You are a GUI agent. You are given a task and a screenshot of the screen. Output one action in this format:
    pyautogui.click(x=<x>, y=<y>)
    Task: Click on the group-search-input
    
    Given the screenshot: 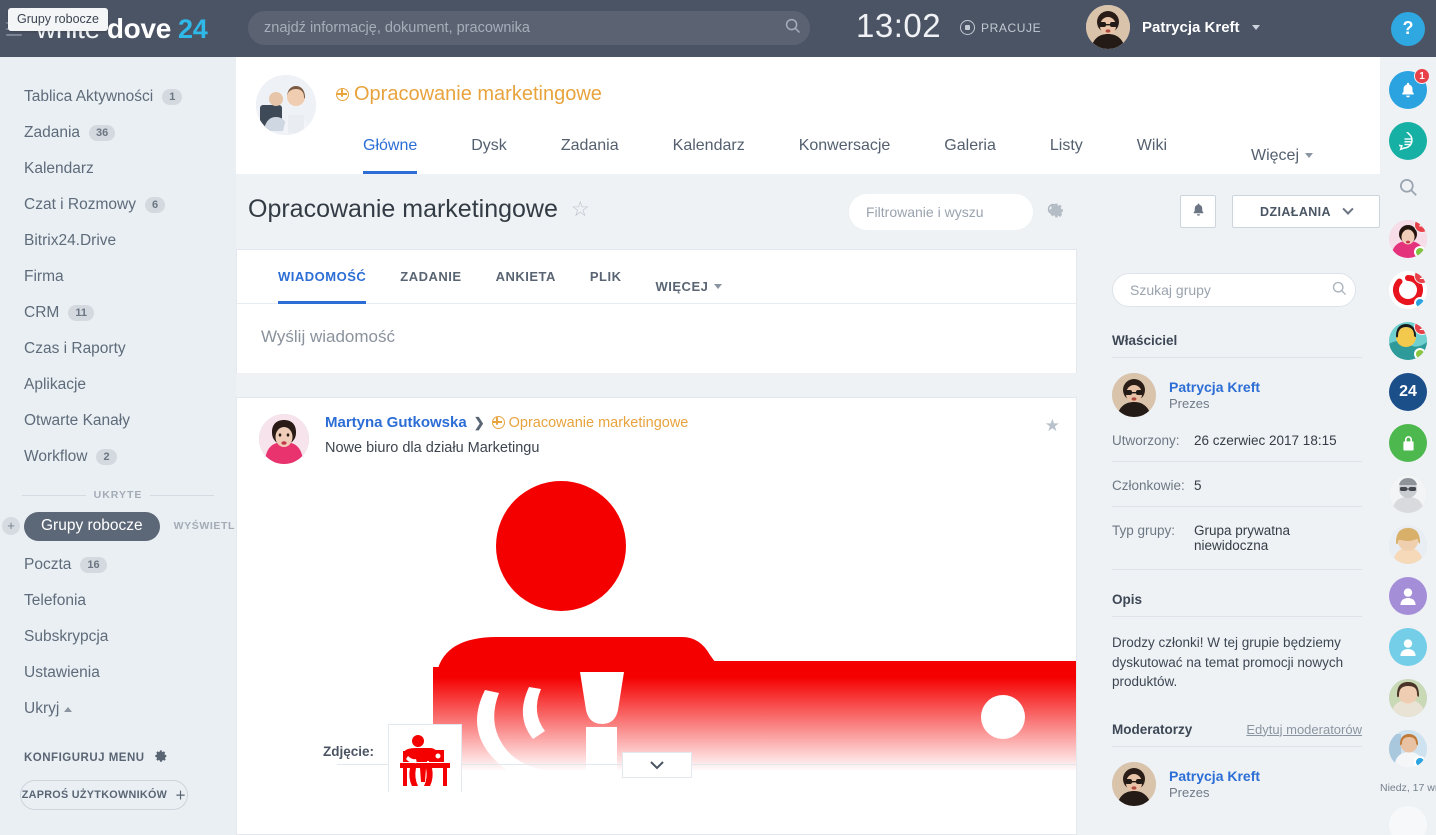 What is the action you would take?
    pyautogui.click(x=1218, y=290)
    